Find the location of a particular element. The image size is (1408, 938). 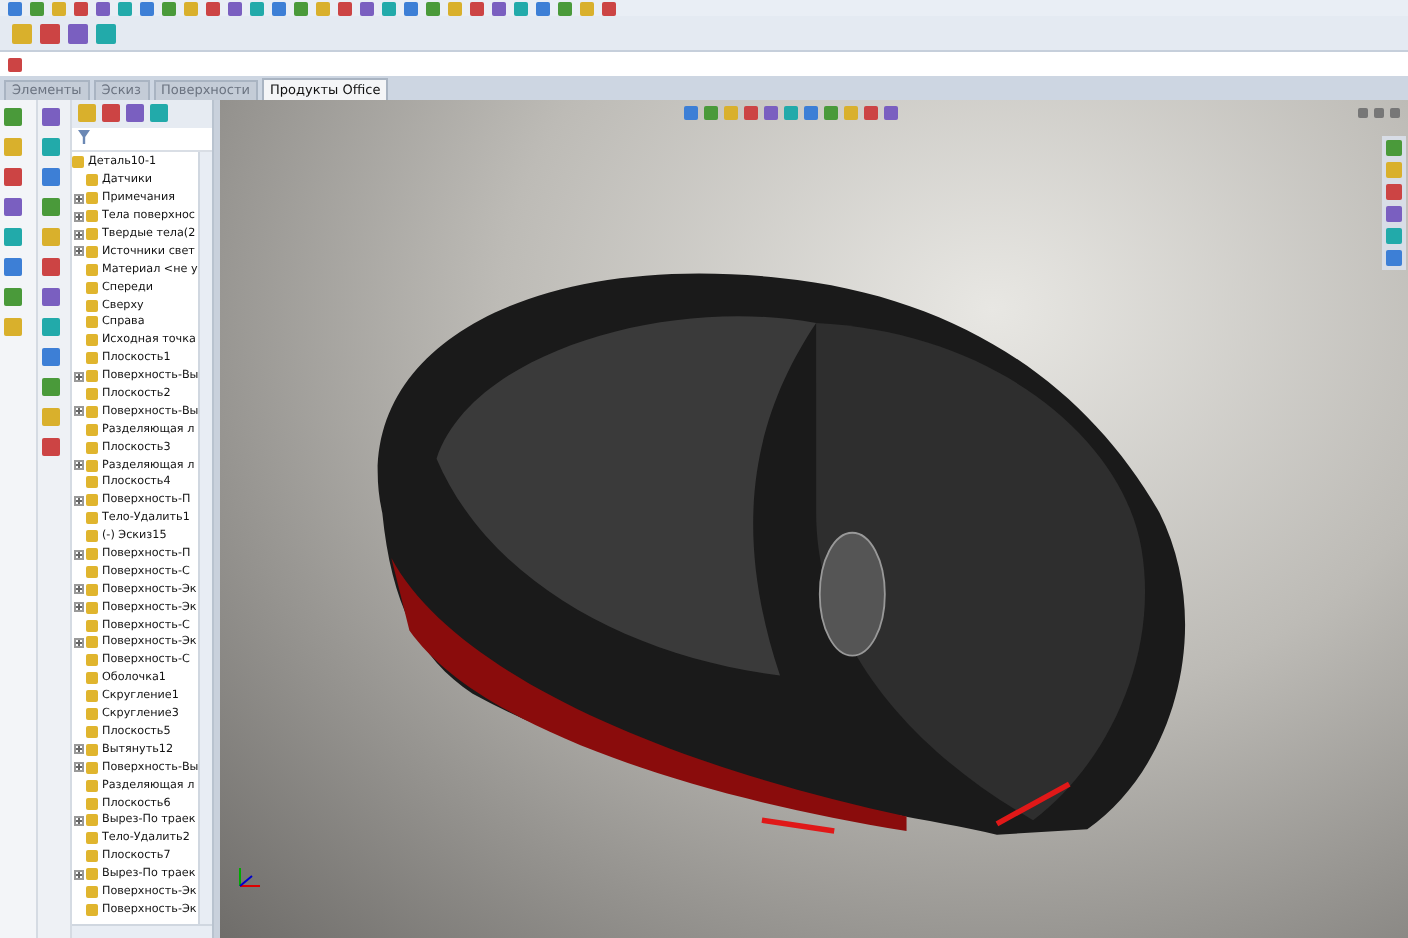

panel-splitter is located at coordinates (217, 519).